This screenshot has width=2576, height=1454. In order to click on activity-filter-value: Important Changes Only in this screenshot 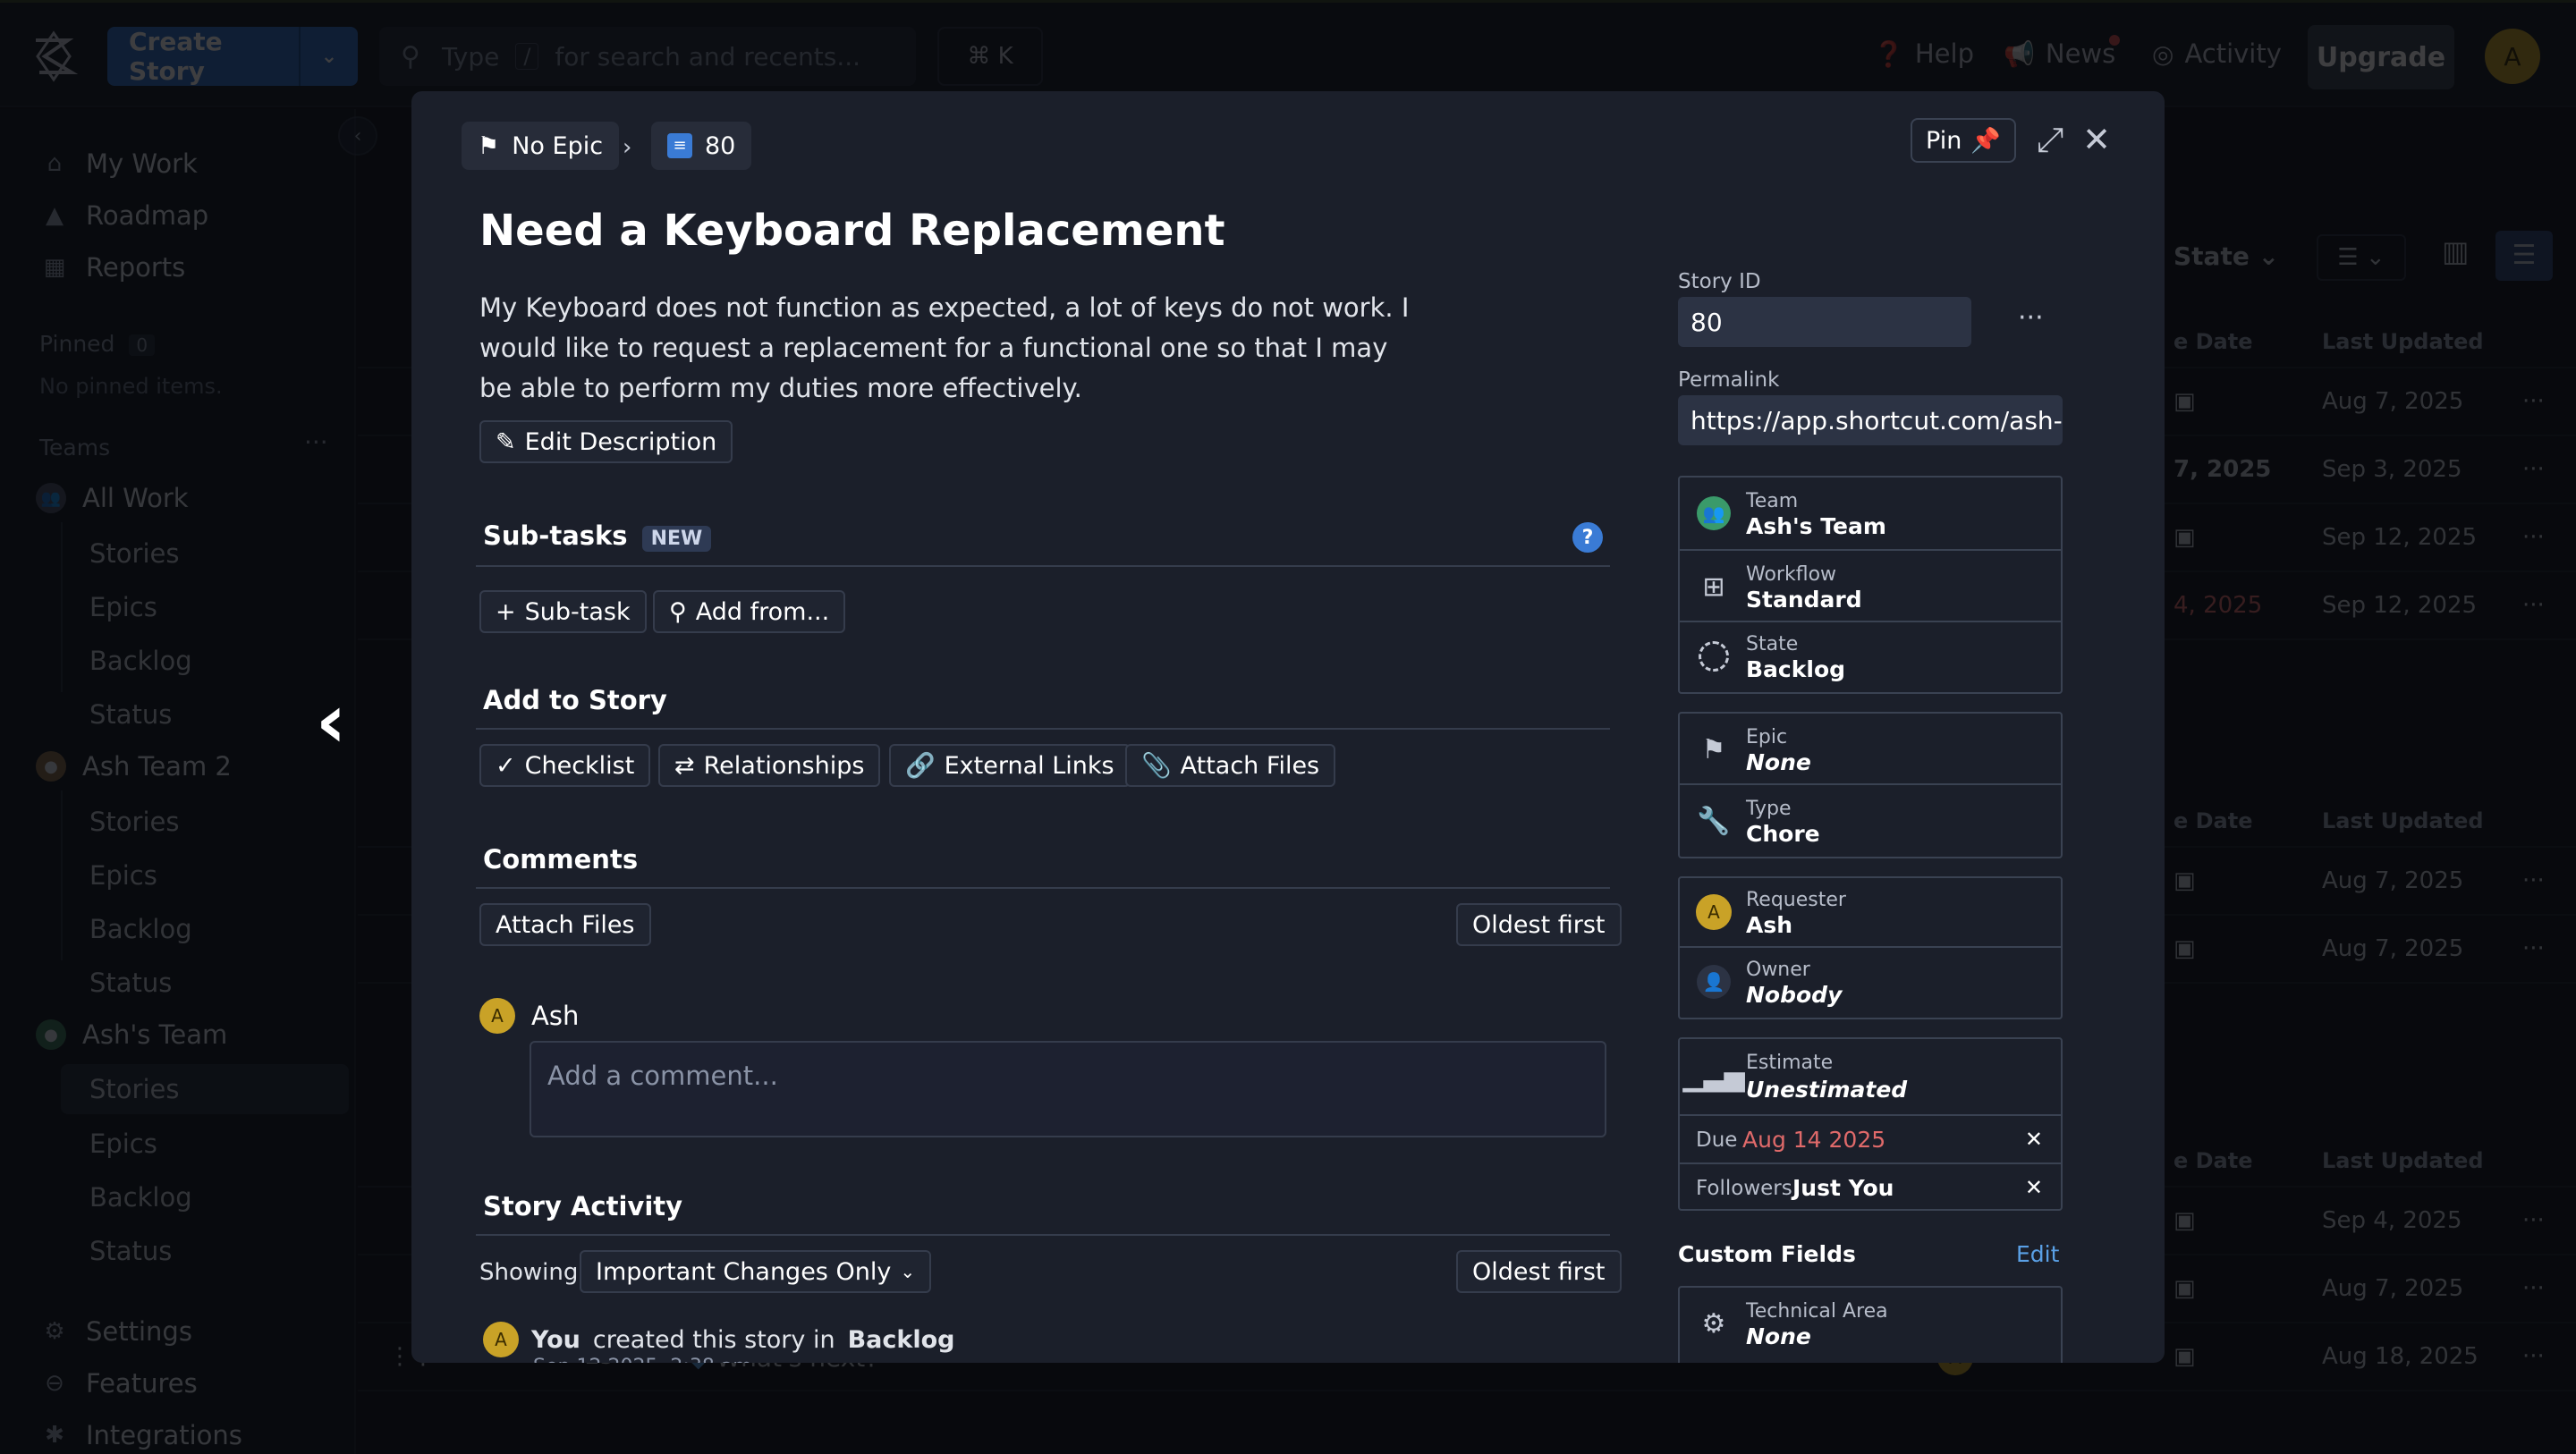, I will do `click(744, 1271)`.